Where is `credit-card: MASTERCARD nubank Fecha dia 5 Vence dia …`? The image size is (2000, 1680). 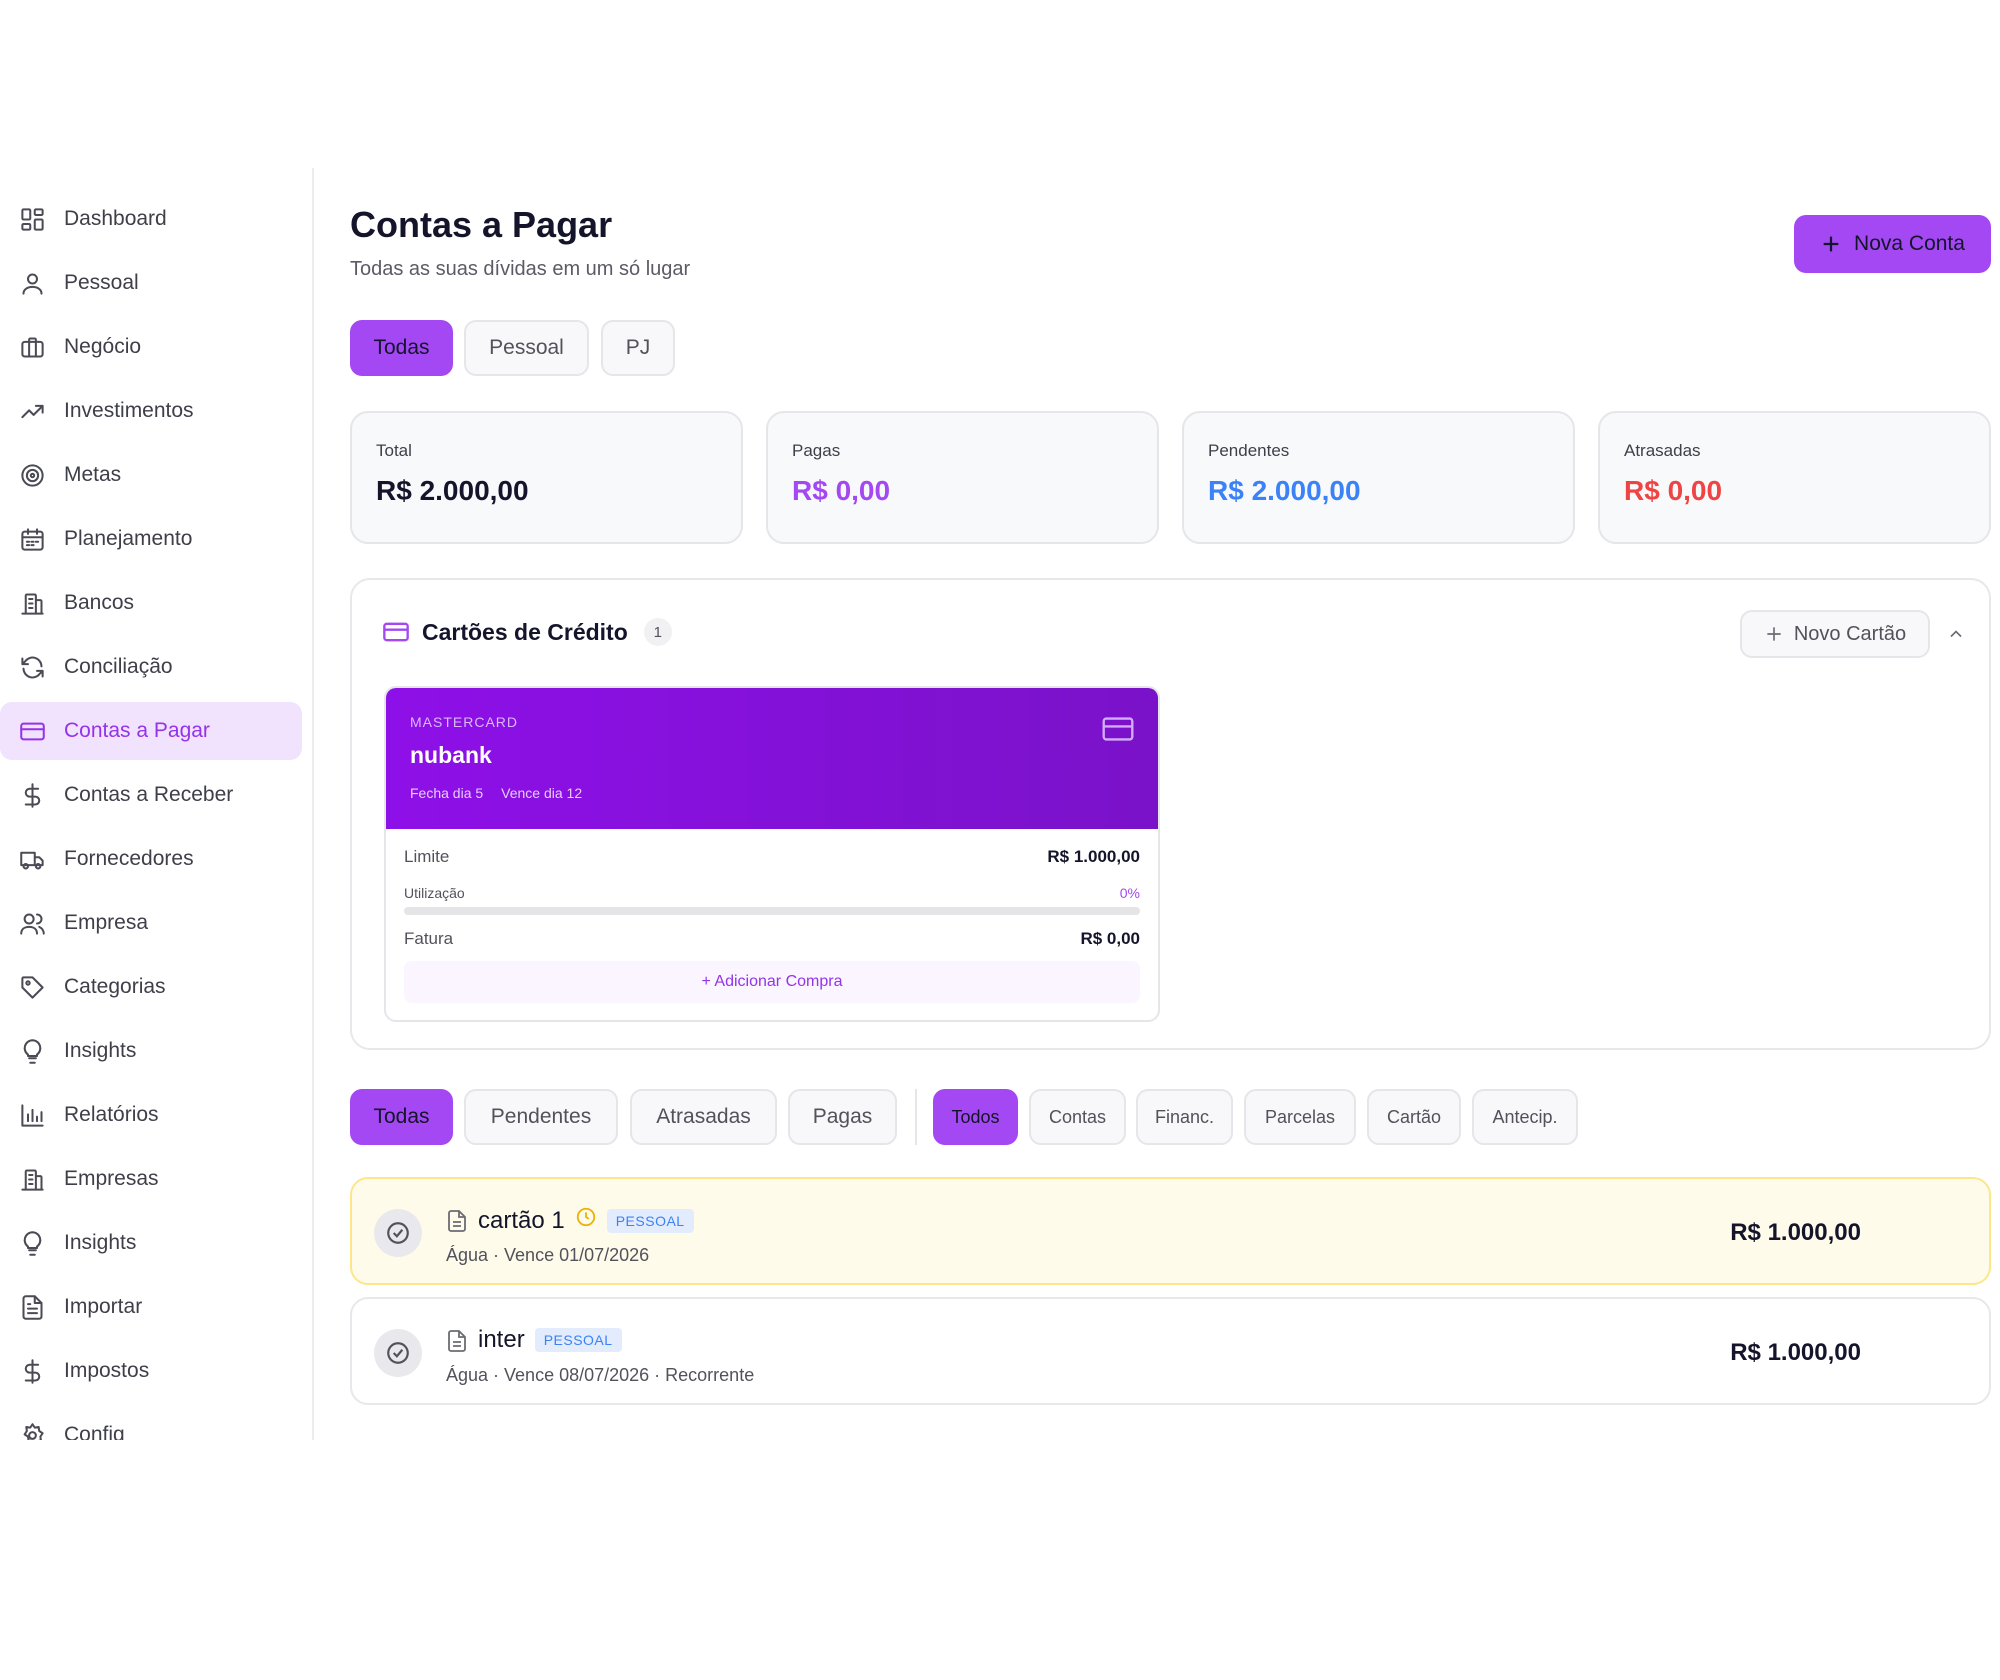 credit-card: MASTERCARD nubank Fecha dia 5 Vence dia … is located at coordinates (772, 854).